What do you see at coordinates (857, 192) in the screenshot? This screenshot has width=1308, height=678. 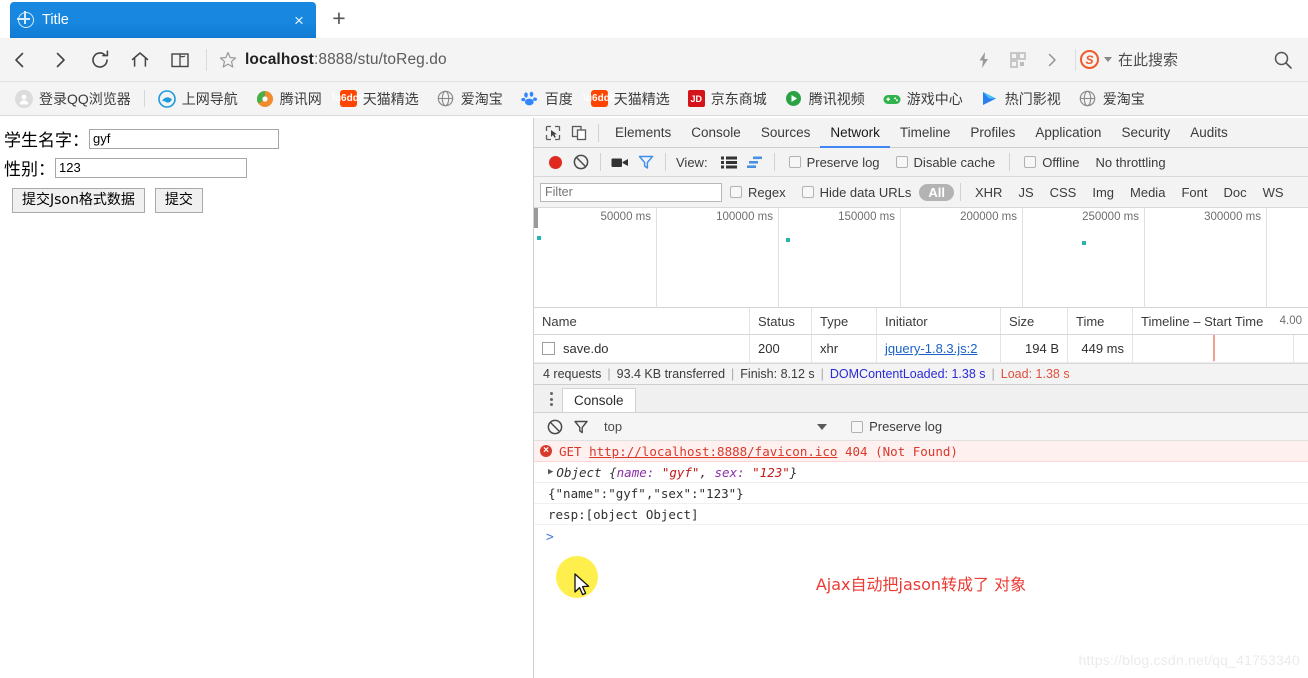 I see `hide-data-urls-checkbox: Hide data URLs` at bounding box center [857, 192].